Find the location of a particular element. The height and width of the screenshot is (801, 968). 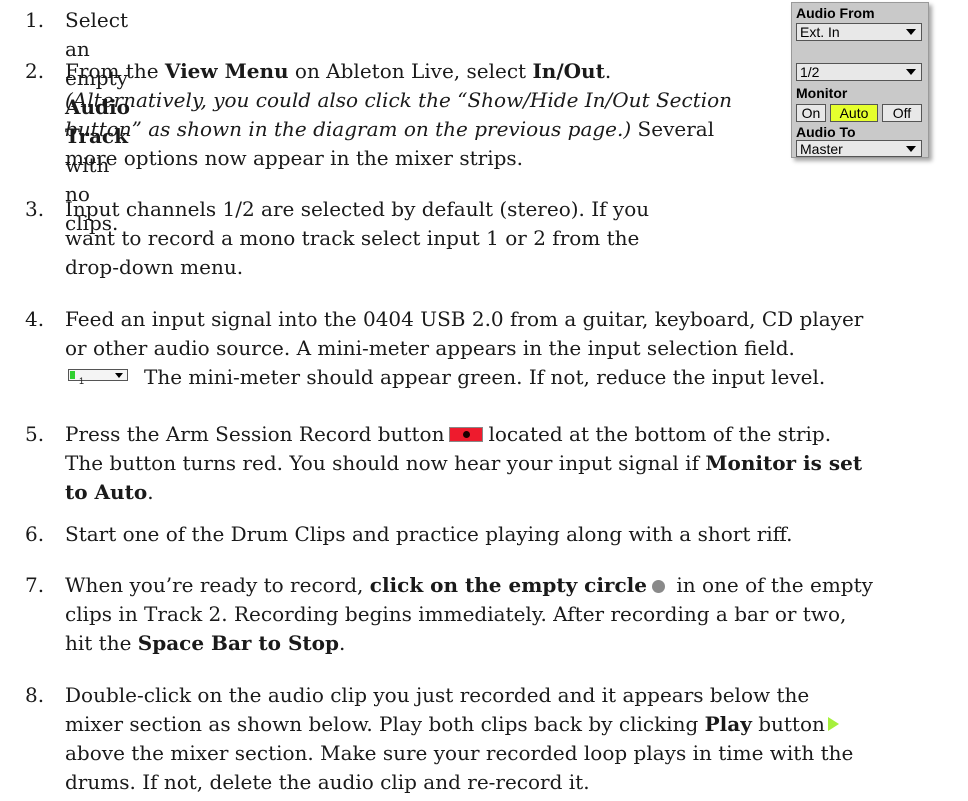

mini-meter-label: 1 is located at coordinates (82, 381).